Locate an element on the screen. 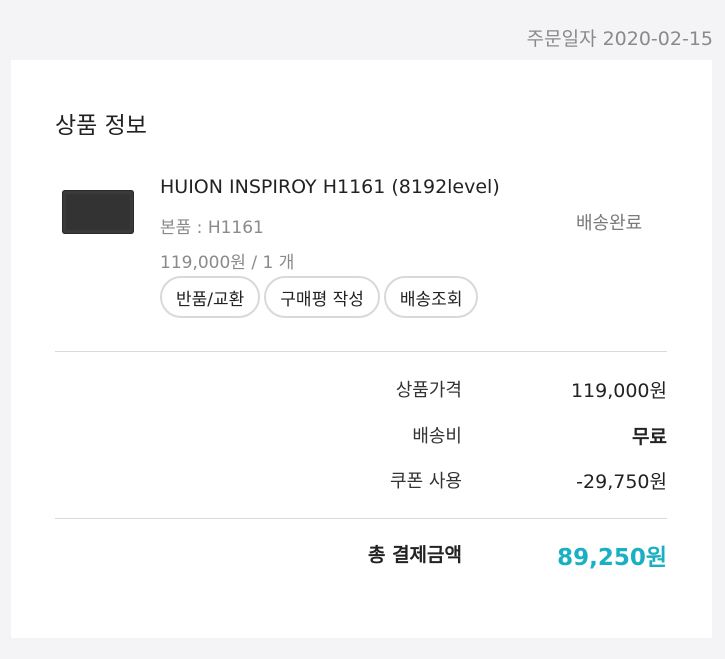 Image resolution: width=725 pixels, height=659 pixels. order-date: 주문일자 2020-02-15 is located at coordinates (620, 37).